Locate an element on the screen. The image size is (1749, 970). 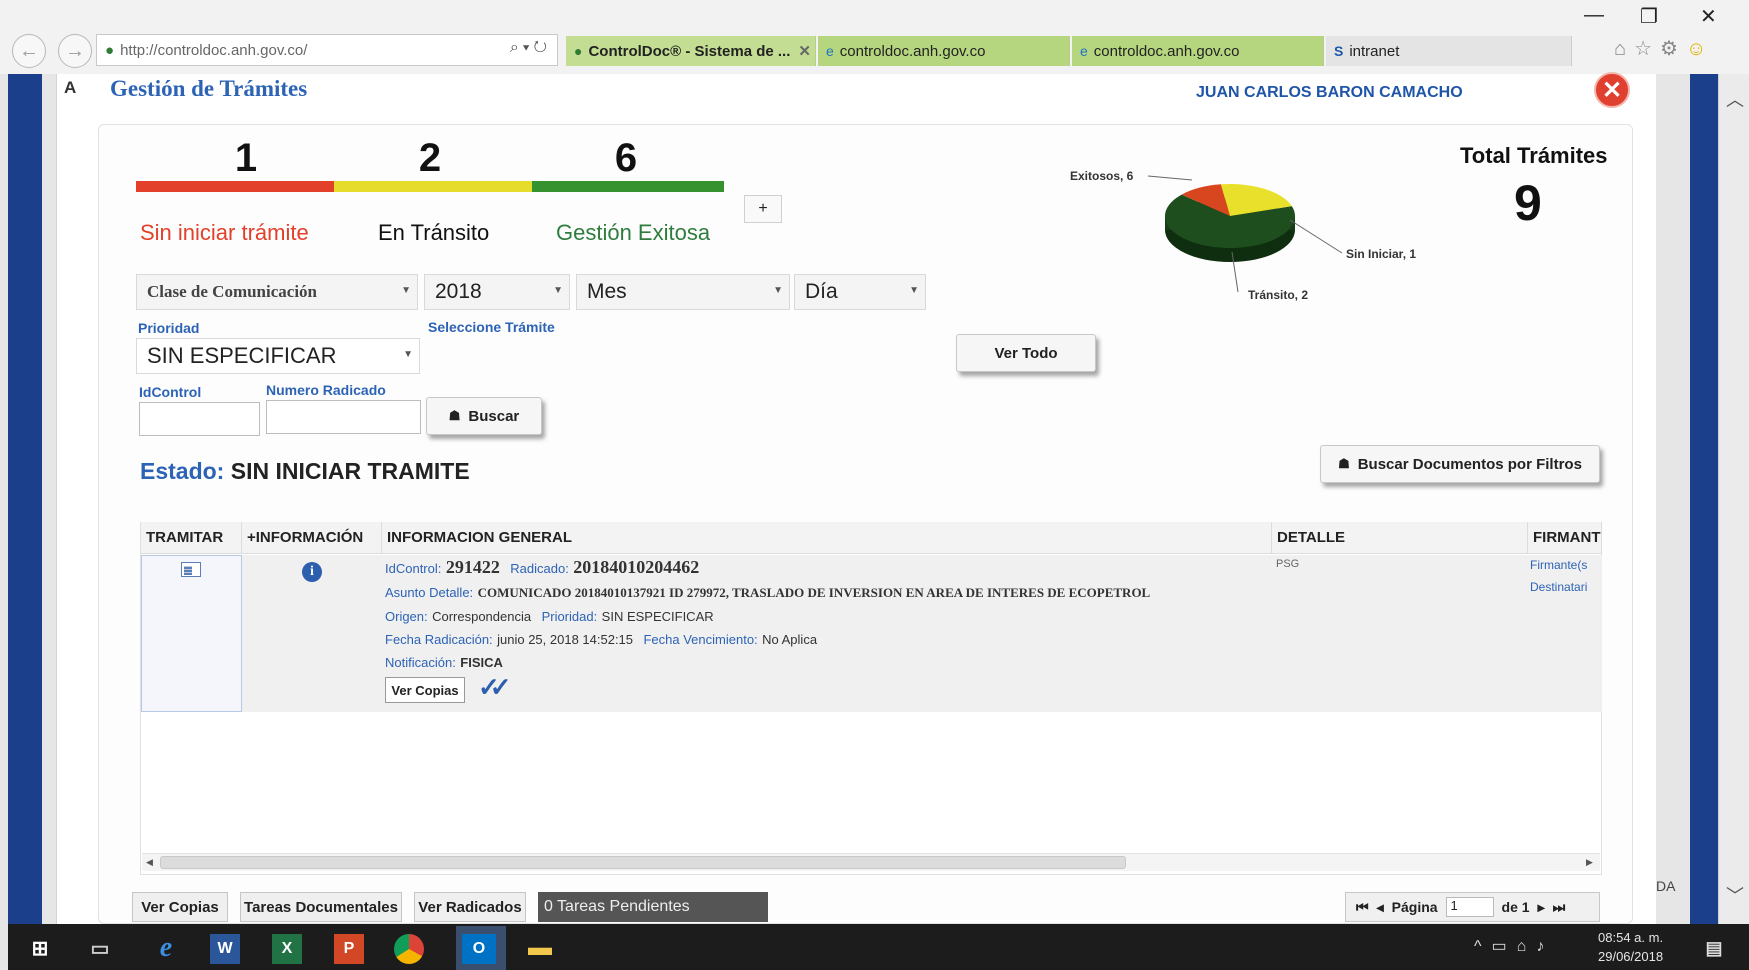
page-input: 1 is located at coordinates (1469, 907).